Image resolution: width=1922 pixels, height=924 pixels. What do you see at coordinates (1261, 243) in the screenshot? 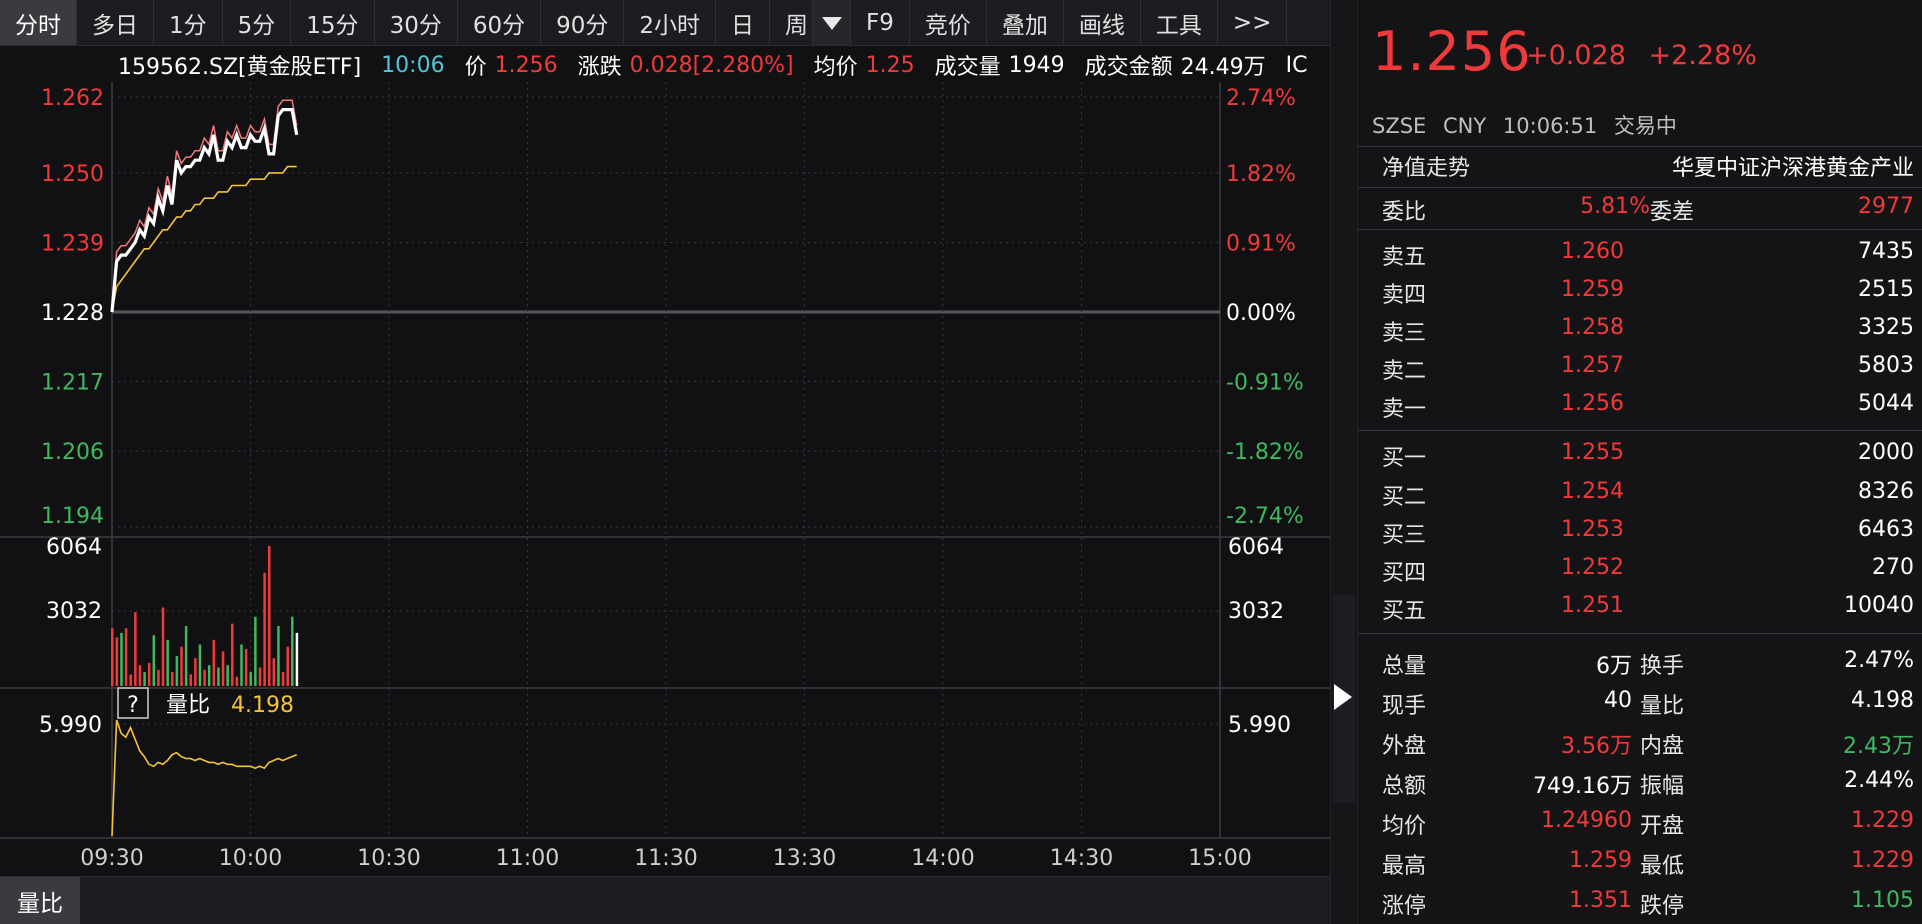
I see `percent-axis-label: 0.91%` at bounding box center [1261, 243].